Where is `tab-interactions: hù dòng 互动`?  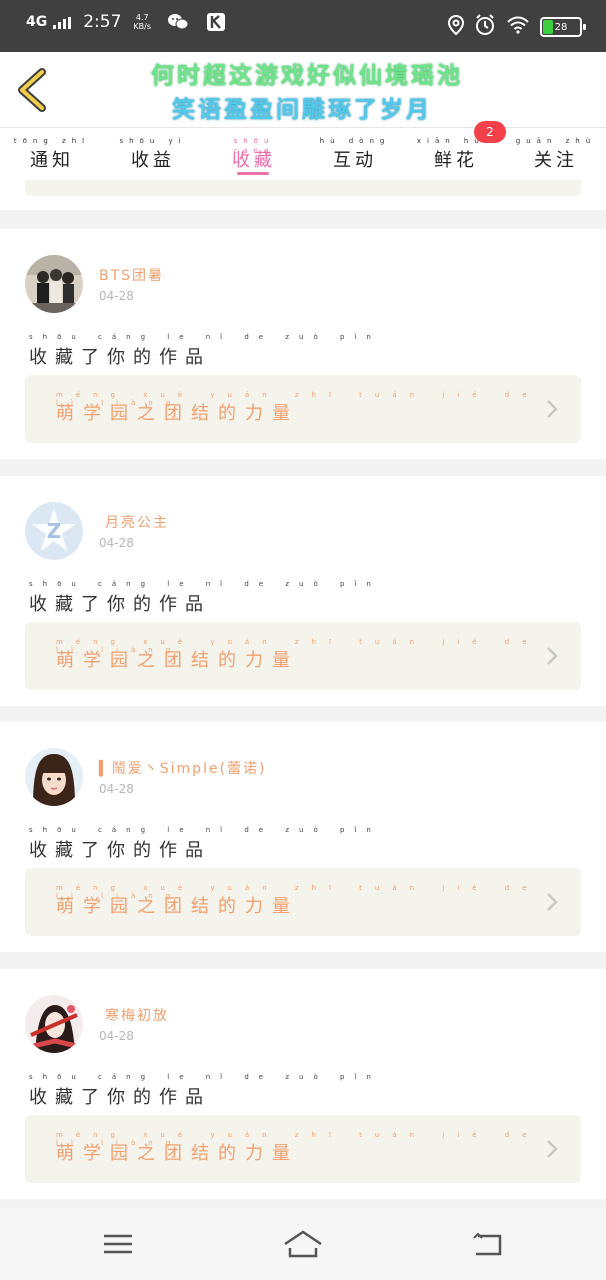 tab-interactions: hù dòng 互动 is located at coordinates (355, 154).